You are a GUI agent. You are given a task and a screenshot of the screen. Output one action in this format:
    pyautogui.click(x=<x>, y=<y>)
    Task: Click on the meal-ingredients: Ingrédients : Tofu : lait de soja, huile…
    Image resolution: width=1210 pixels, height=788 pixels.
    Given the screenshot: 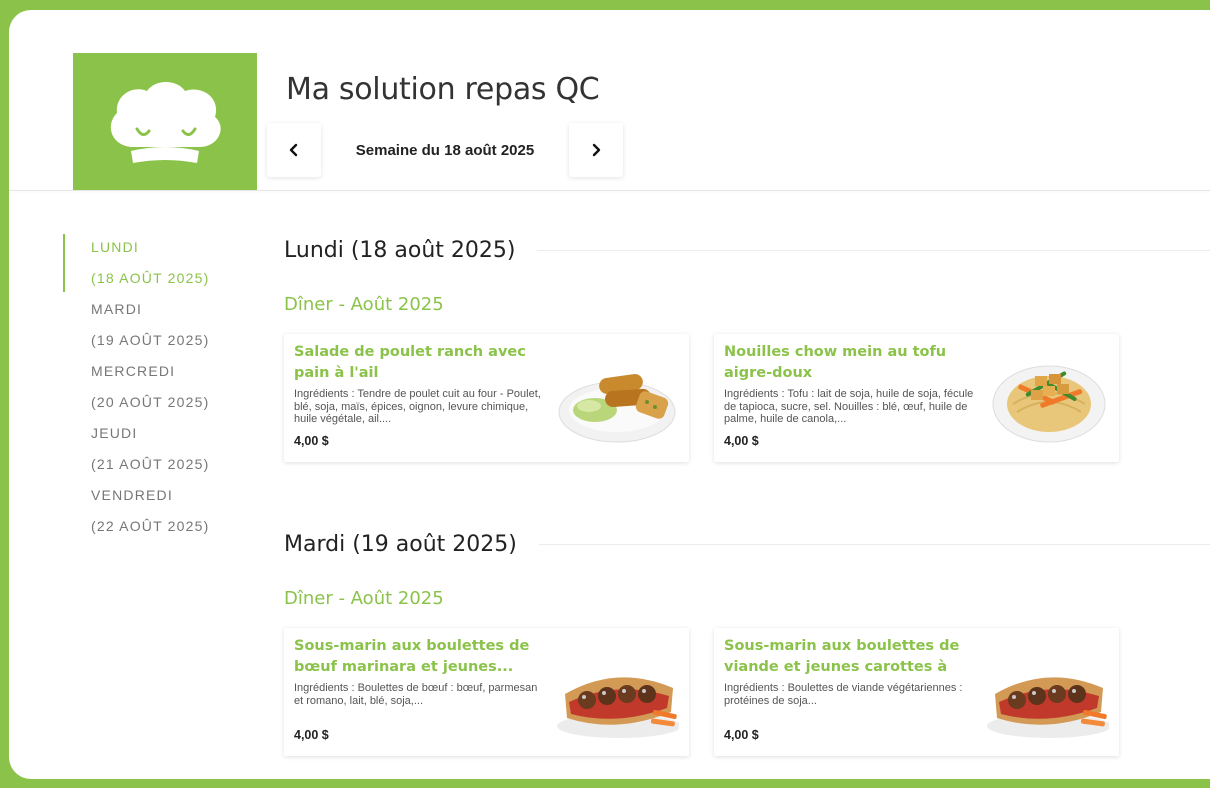 What is the action you would take?
    pyautogui.click(x=849, y=406)
    